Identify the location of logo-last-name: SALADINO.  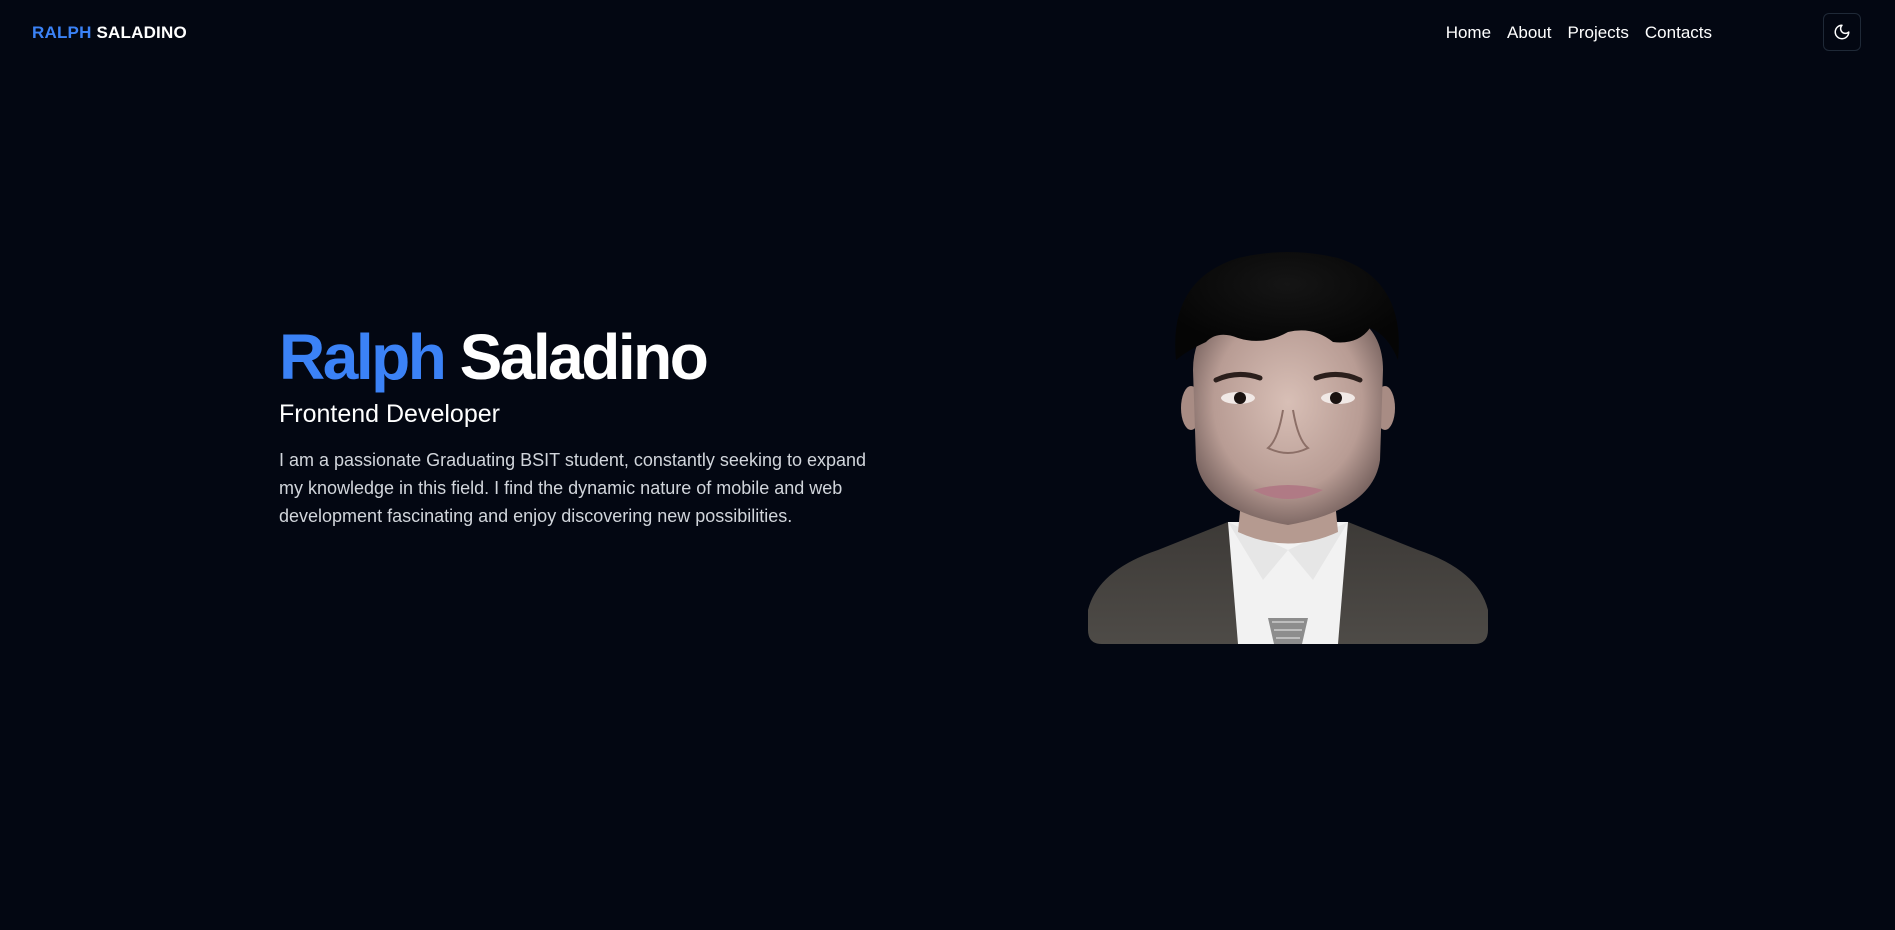
(141, 32).